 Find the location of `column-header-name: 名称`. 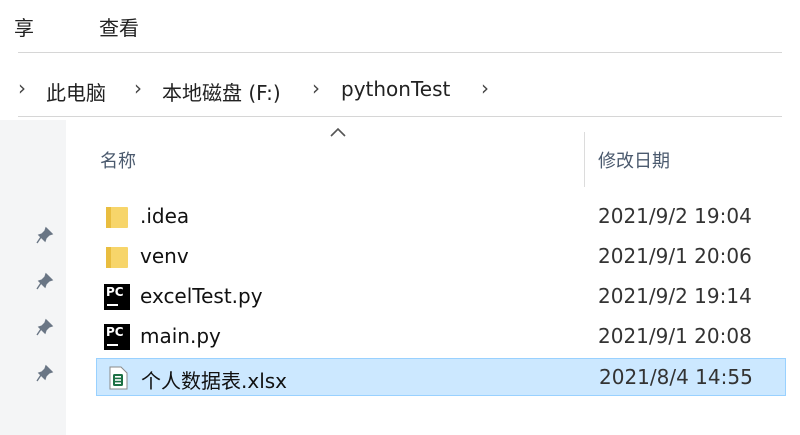

column-header-name: 名称 is located at coordinates (118, 160).